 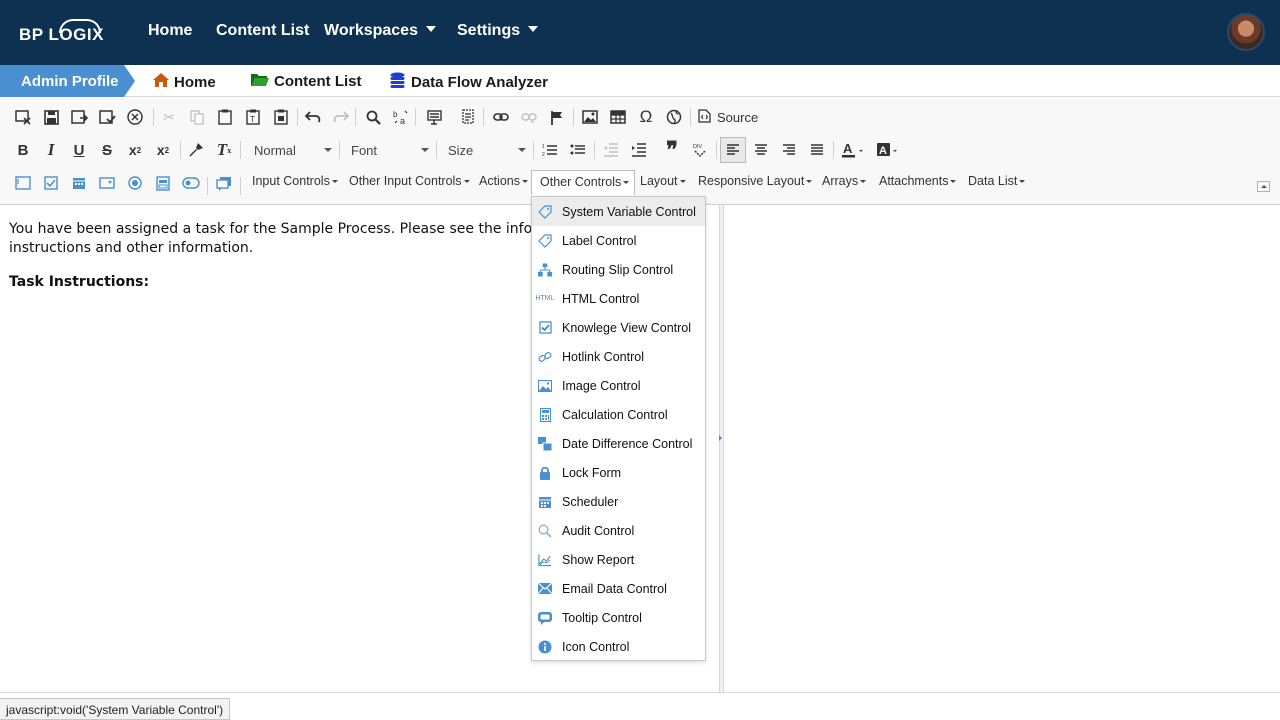 What do you see at coordinates (583, 182) in the screenshot?
I see `menu-other-controls: Other Controls` at bounding box center [583, 182].